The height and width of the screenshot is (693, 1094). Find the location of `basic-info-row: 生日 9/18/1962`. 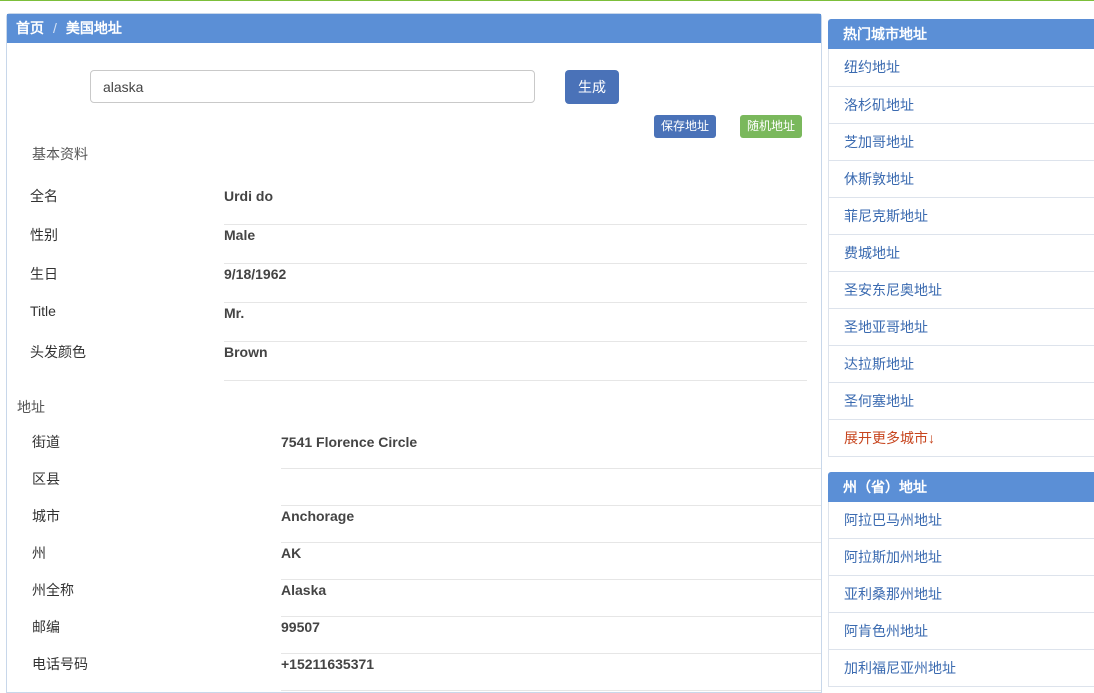

basic-info-row: 生日 9/18/1962 is located at coordinates (420, 283).